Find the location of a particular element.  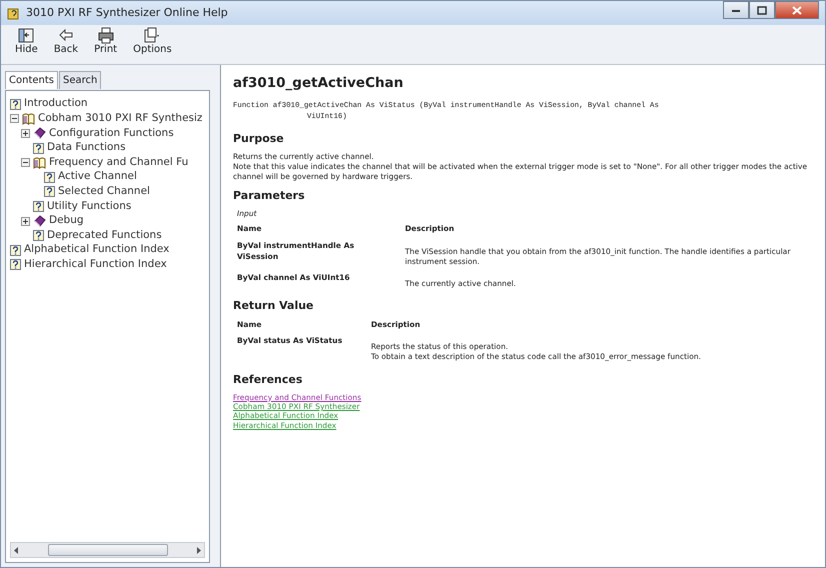

tree-item: Deprecated Functions is located at coordinates (104, 236).